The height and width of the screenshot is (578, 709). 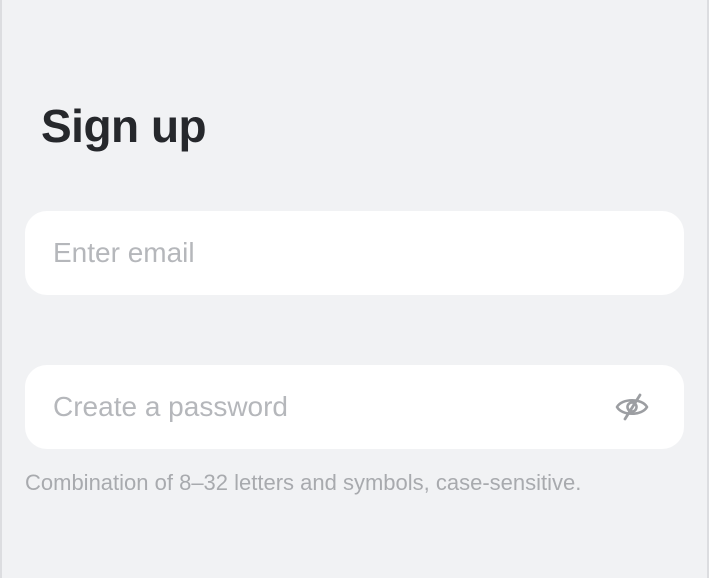 What do you see at coordinates (1, 289) in the screenshot?
I see `left-edge-divider` at bounding box center [1, 289].